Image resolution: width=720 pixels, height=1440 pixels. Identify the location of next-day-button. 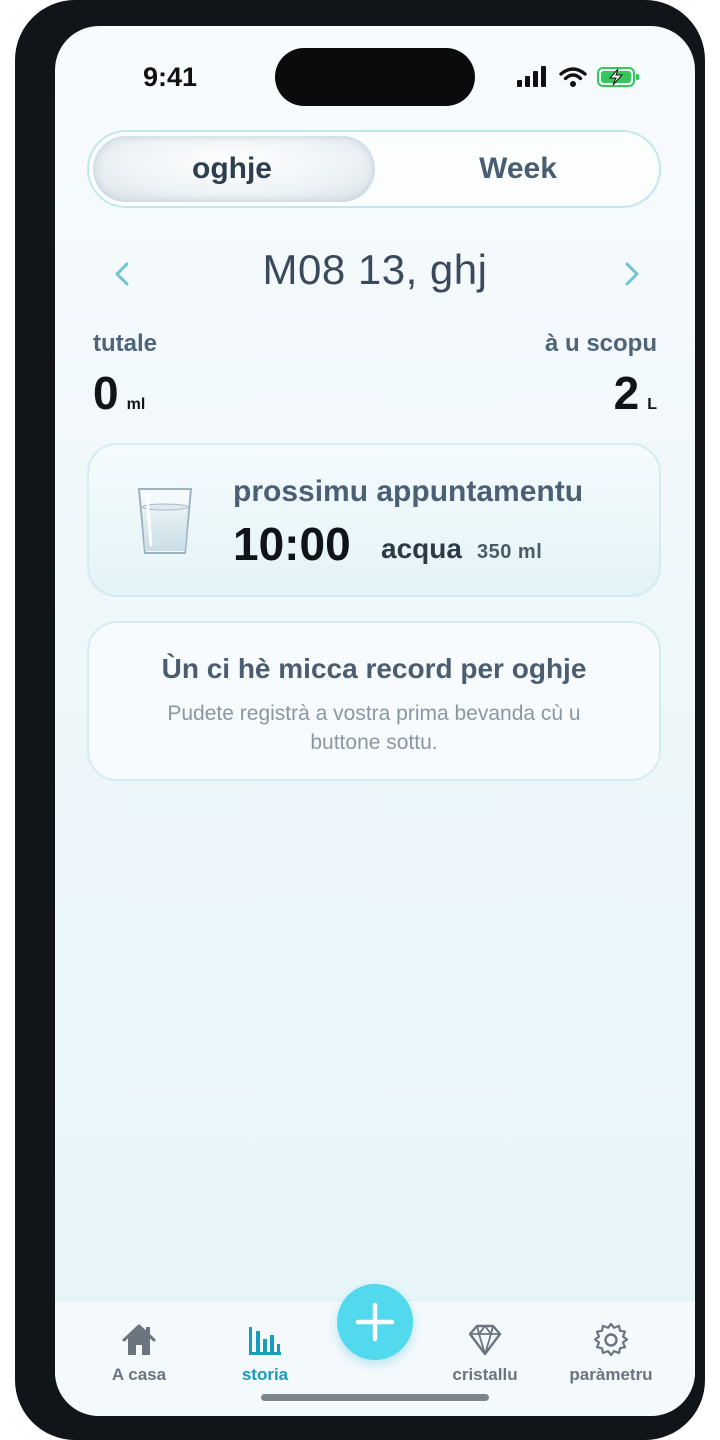
(631, 274).